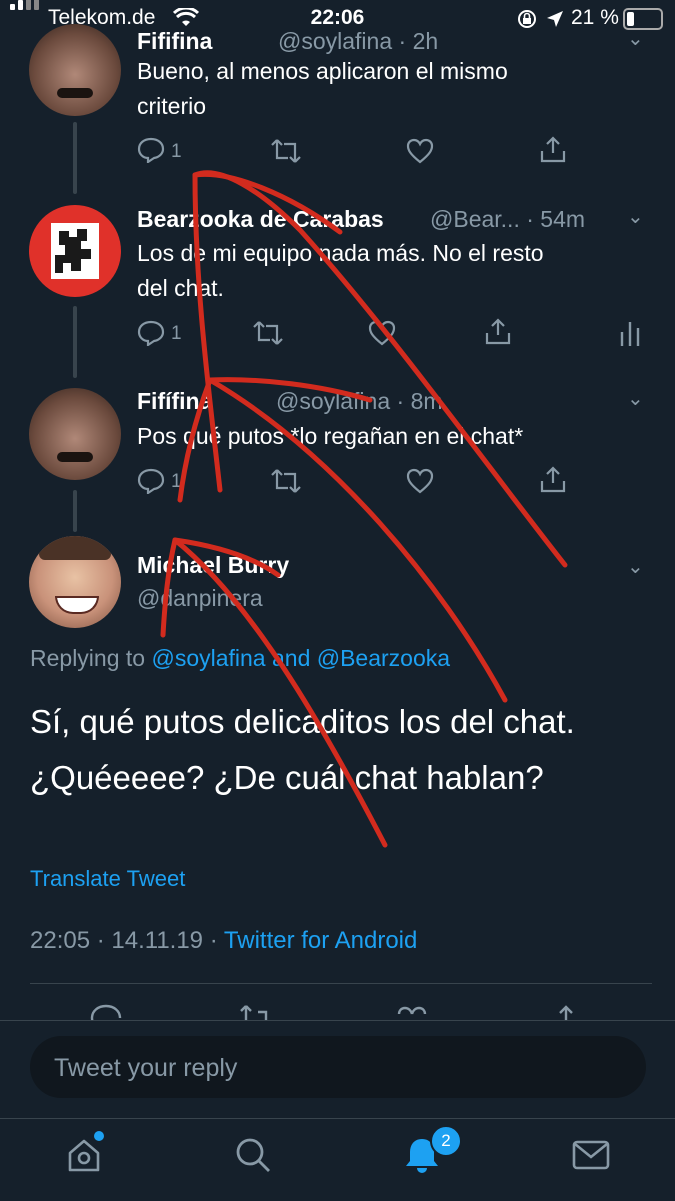 The width and height of the screenshot is (675, 1201). Describe the element at coordinates (555, 19) in the screenshot. I see `location-icon` at that location.